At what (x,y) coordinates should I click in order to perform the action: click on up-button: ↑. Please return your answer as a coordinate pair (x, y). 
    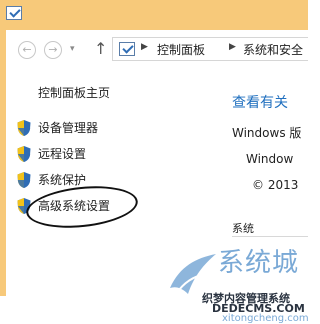
    Looking at the image, I should click on (100, 48).